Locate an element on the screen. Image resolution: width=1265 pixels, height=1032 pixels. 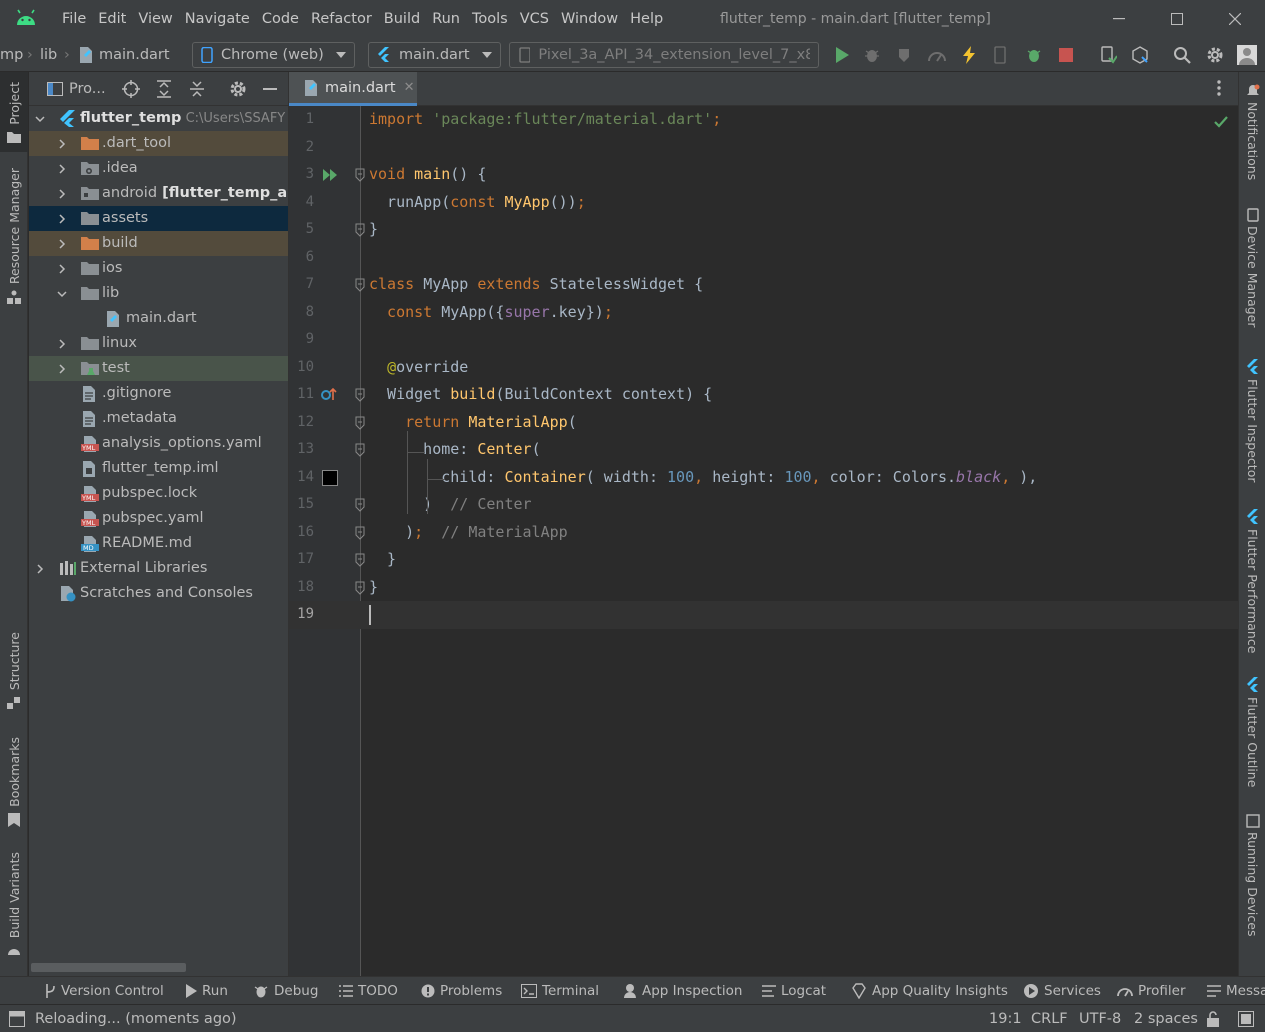
code-line: 4 runApp(const MyApp()); is located at coordinates (764, 203).